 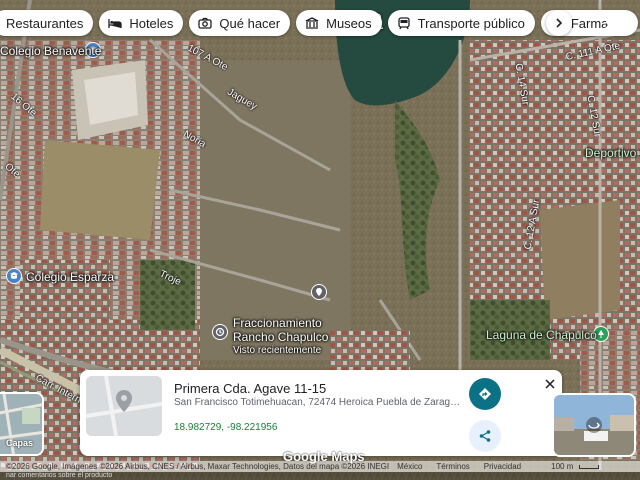 What do you see at coordinates (541, 335) in the screenshot?
I see `place-laguna-chapulco: Laguna de Chapulco` at bounding box center [541, 335].